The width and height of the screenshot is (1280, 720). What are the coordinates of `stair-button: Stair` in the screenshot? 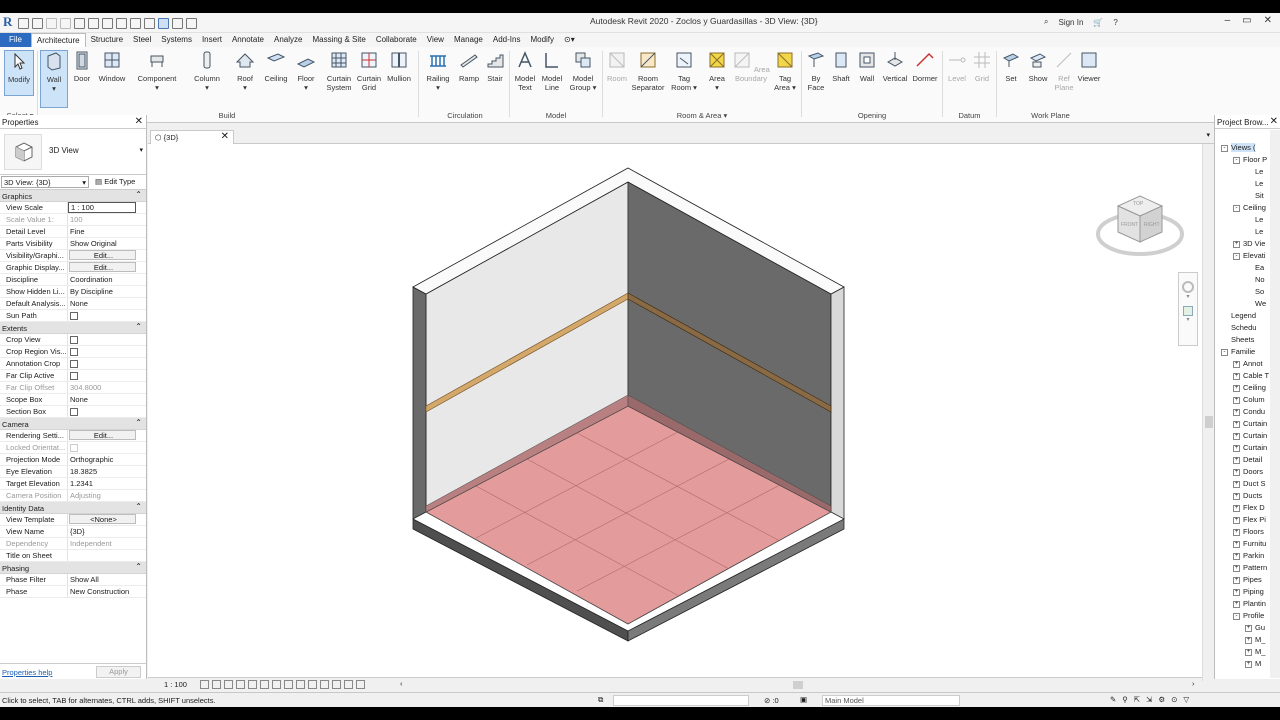 It's located at (495, 66).